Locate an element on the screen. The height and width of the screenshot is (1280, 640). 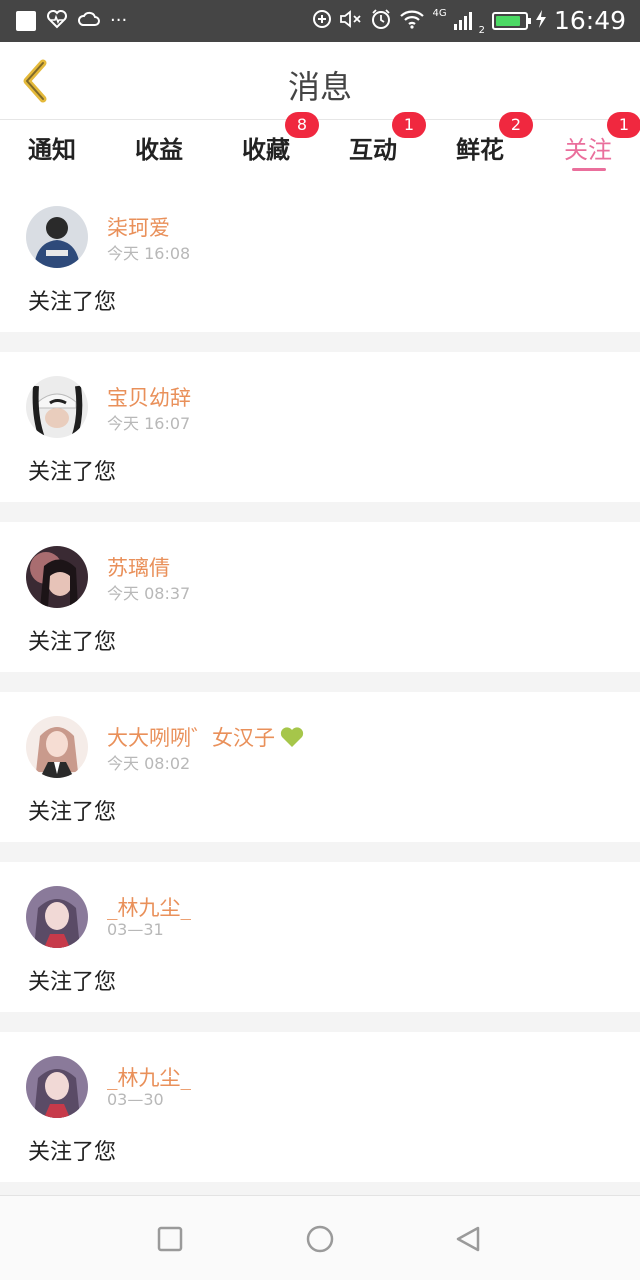
heart-pulse-icon is located at coordinates (57, 21).